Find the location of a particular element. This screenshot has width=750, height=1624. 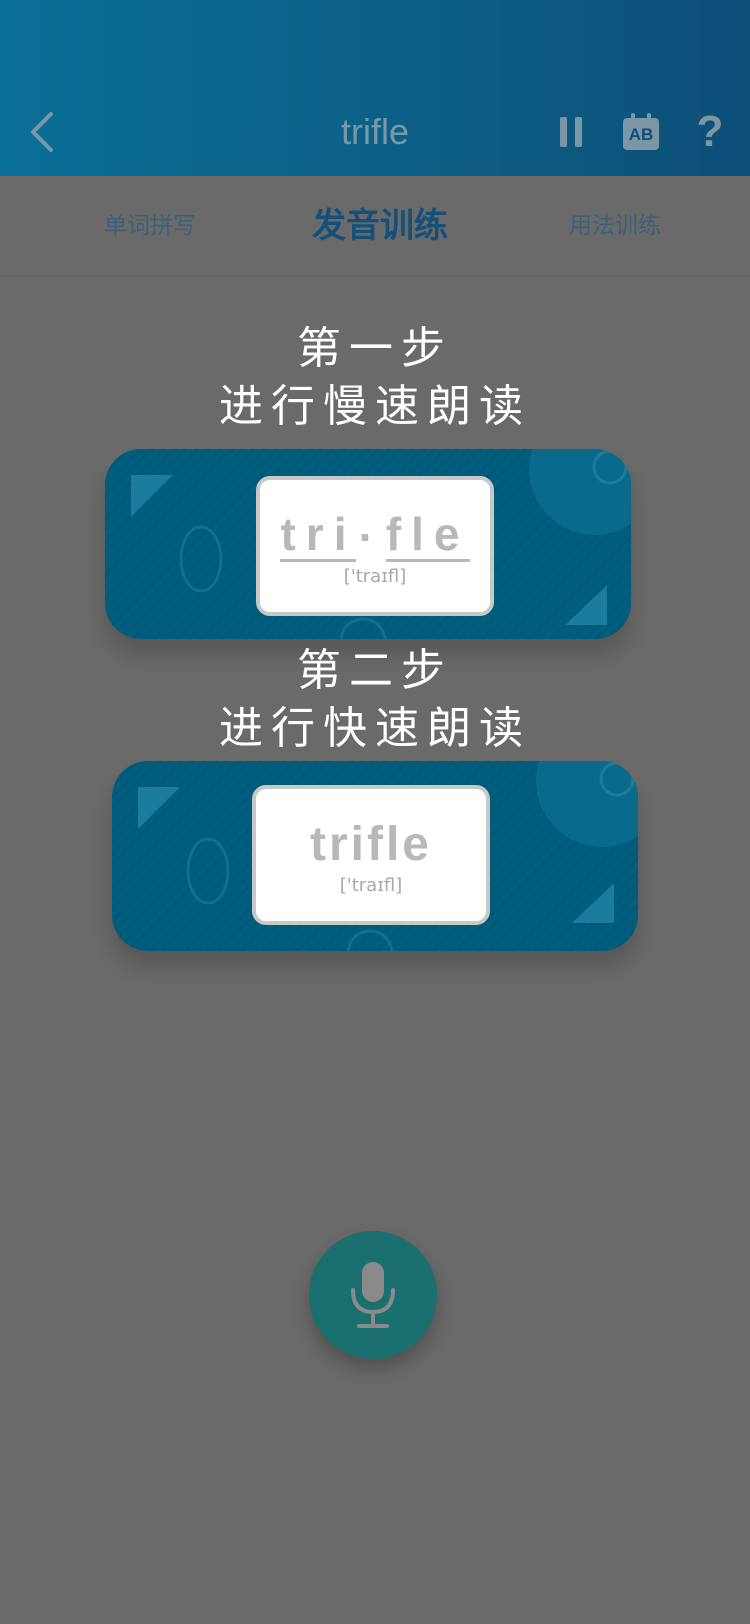

question-mark-icon: ? is located at coordinates (710, 131).